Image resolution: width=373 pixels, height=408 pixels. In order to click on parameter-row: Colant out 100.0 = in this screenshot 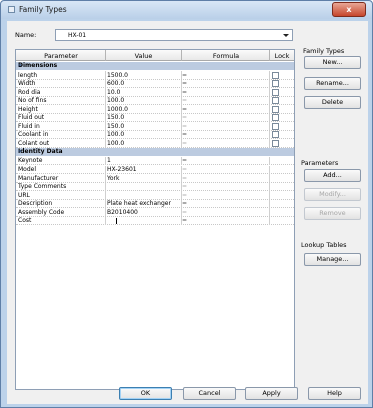, I will do `click(155, 143)`.